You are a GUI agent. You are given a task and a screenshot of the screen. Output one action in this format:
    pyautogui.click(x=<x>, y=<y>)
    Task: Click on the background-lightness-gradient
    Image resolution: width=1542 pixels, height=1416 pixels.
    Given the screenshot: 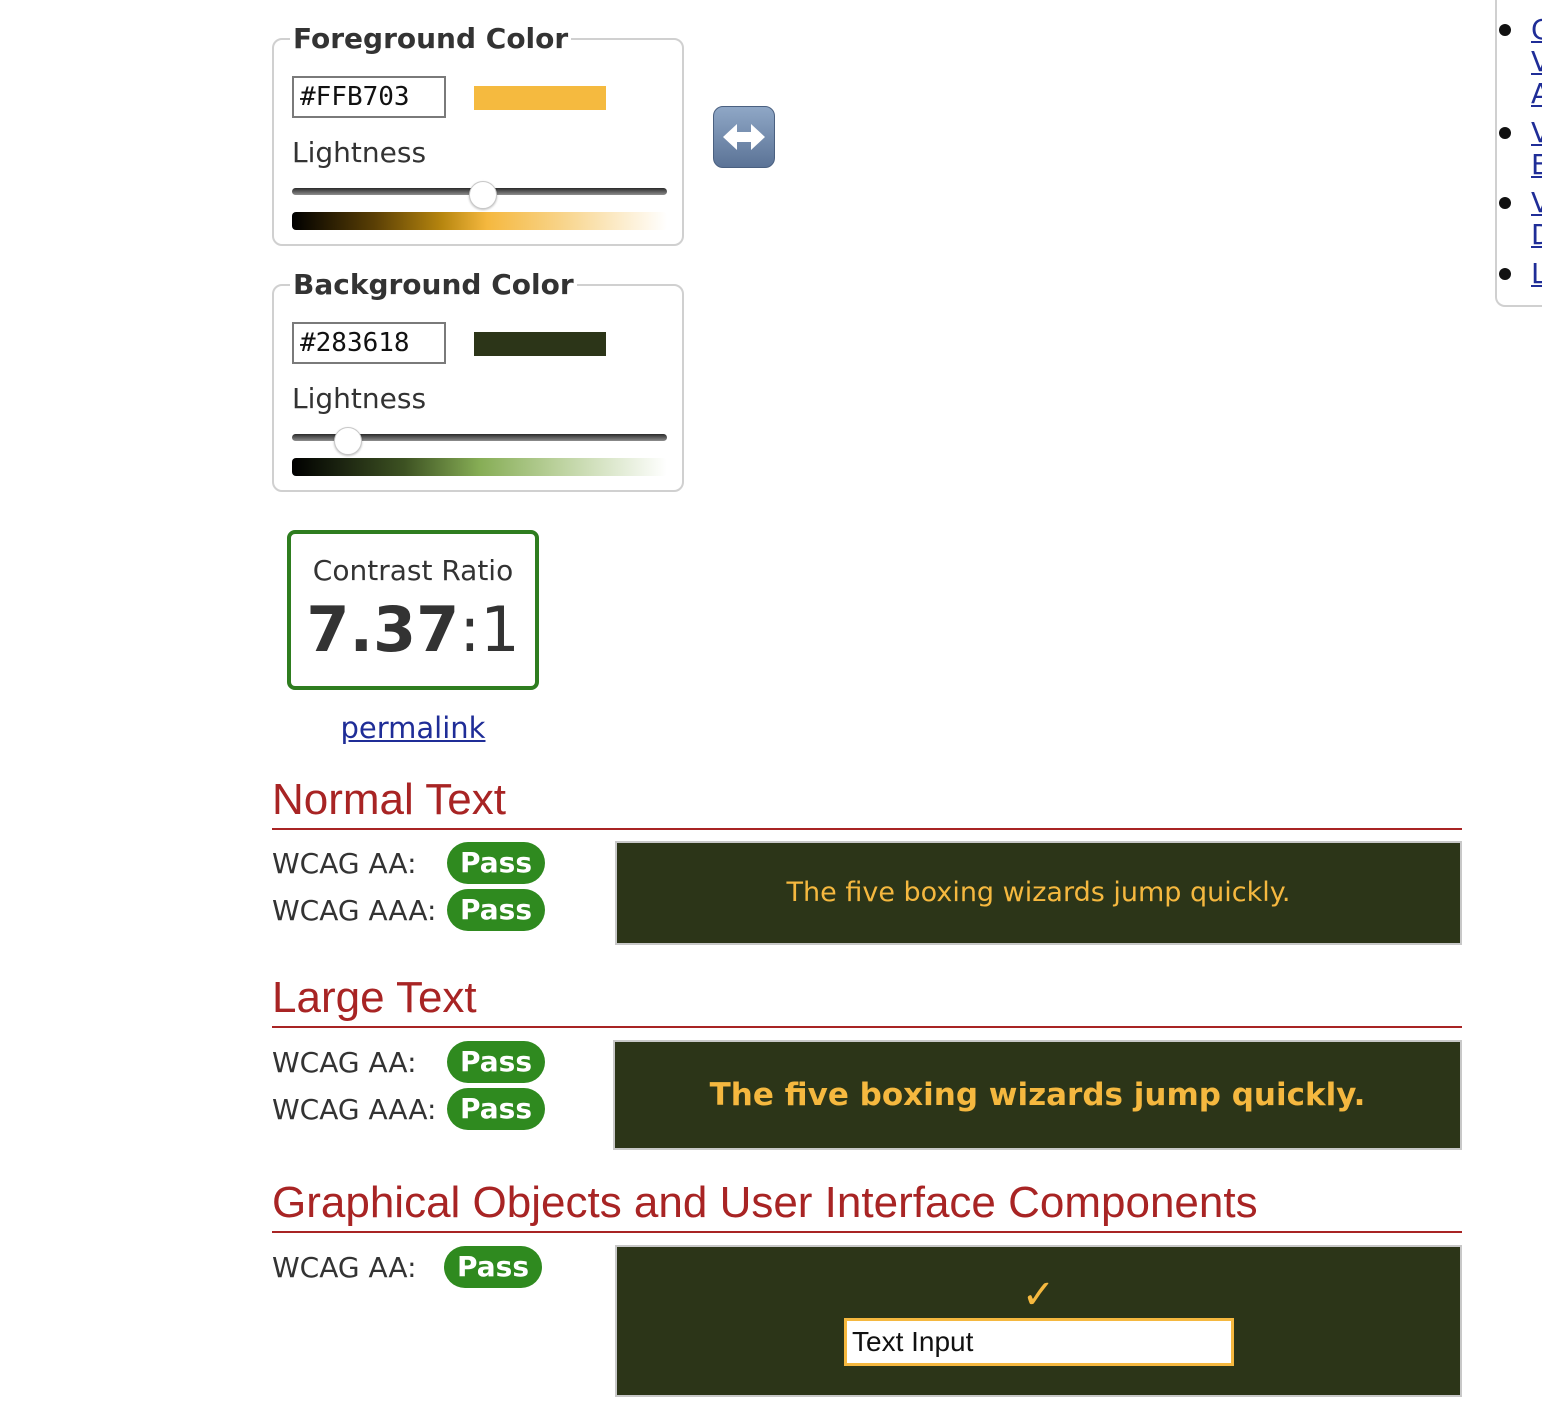 What is the action you would take?
    pyautogui.click(x=479, y=467)
    